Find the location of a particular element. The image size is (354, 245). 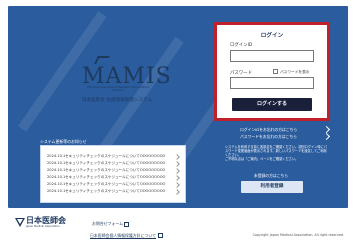

password-label: パスワード is located at coordinates (241, 73).